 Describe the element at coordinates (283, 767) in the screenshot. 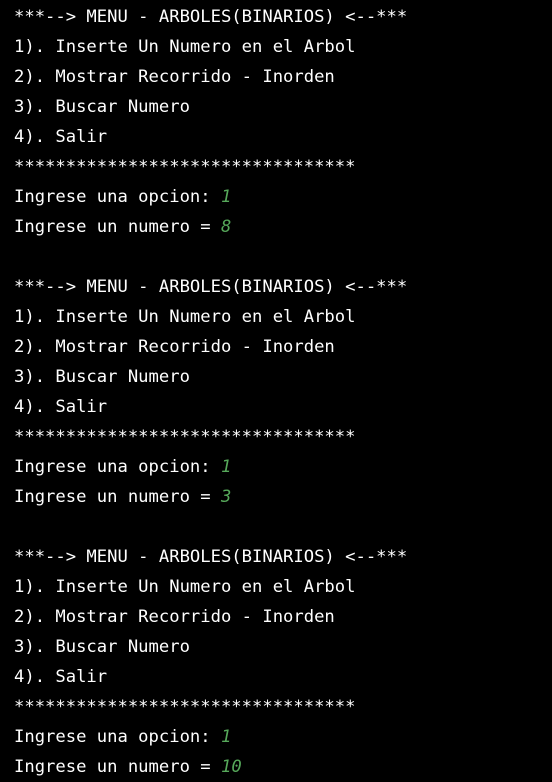

I see `number-prompt-line: Ingrese un numero = 10` at that location.